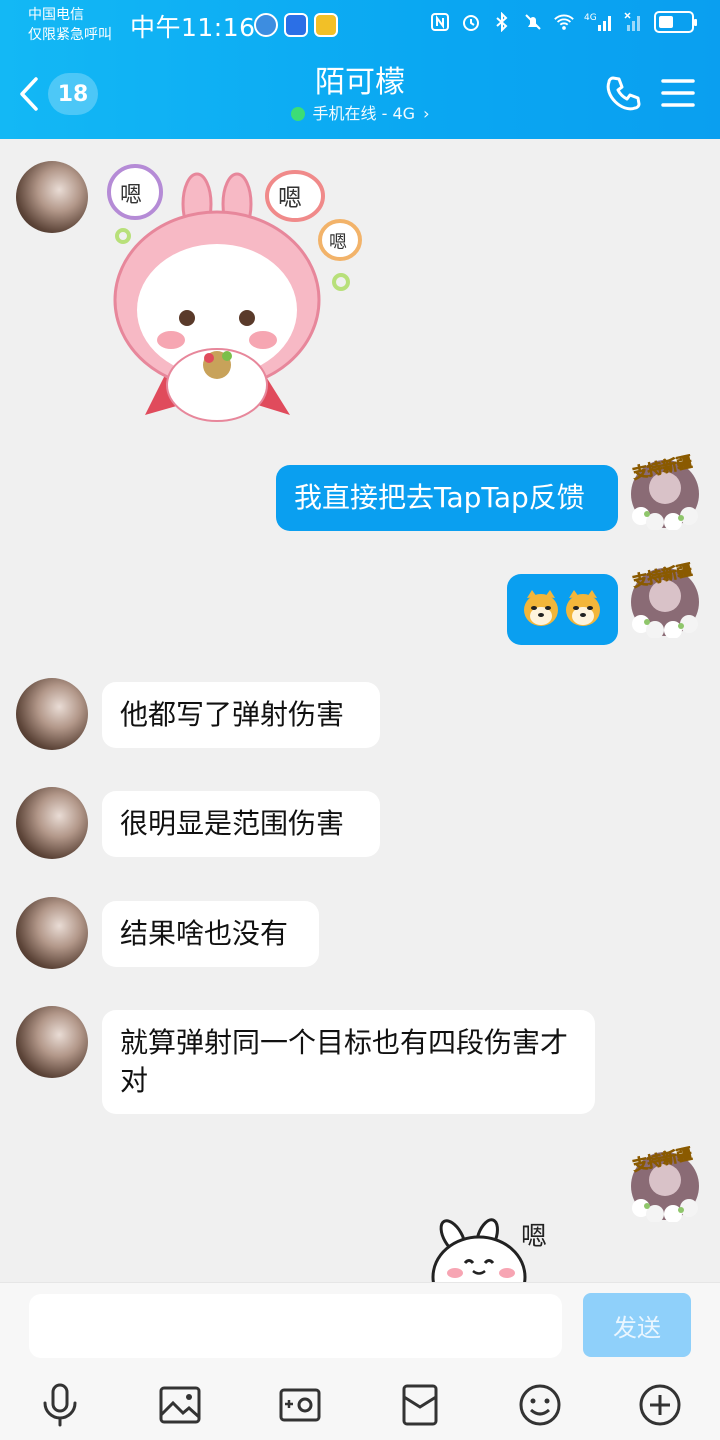 This screenshot has width=720, height=1440. I want to click on bluetooth-icon, so click(502, 22).